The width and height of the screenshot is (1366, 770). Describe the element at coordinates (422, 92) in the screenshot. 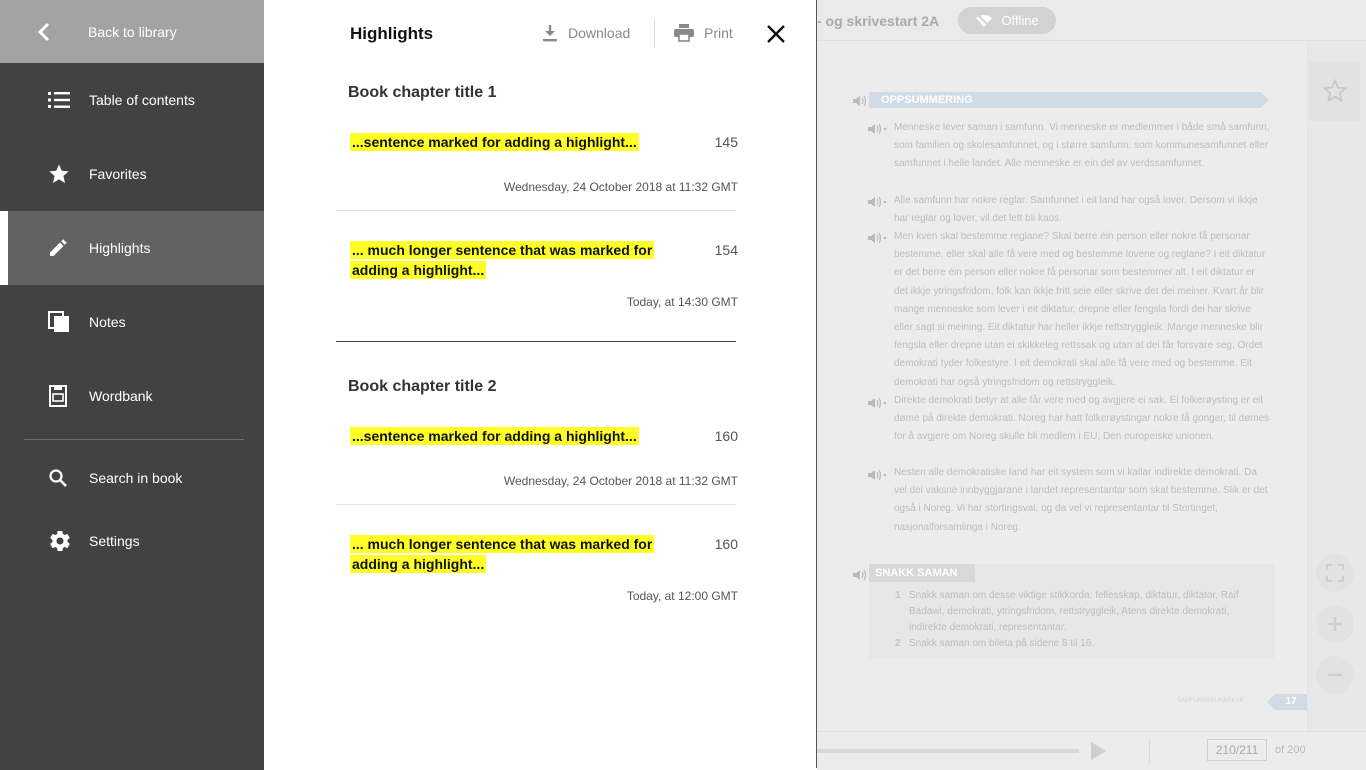

I see `chapter-title: Book chapter title 1` at that location.